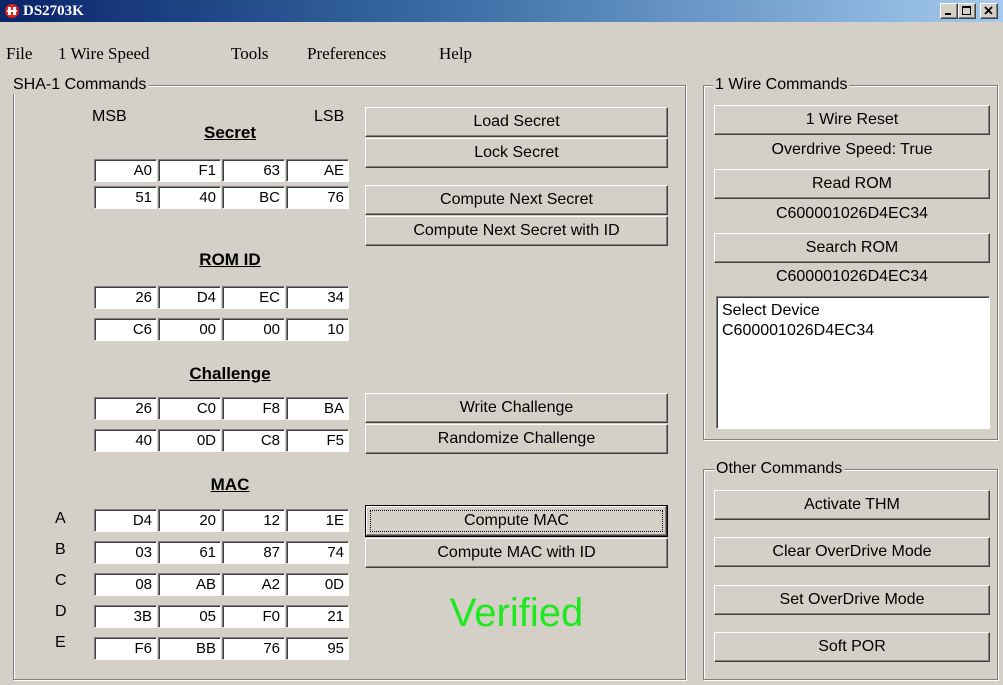 The image size is (1003, 685). What do you see at coordinates (250, 54) in the screenshot?
I see `menu-tools: Tools` at bounding box center [250, 54].